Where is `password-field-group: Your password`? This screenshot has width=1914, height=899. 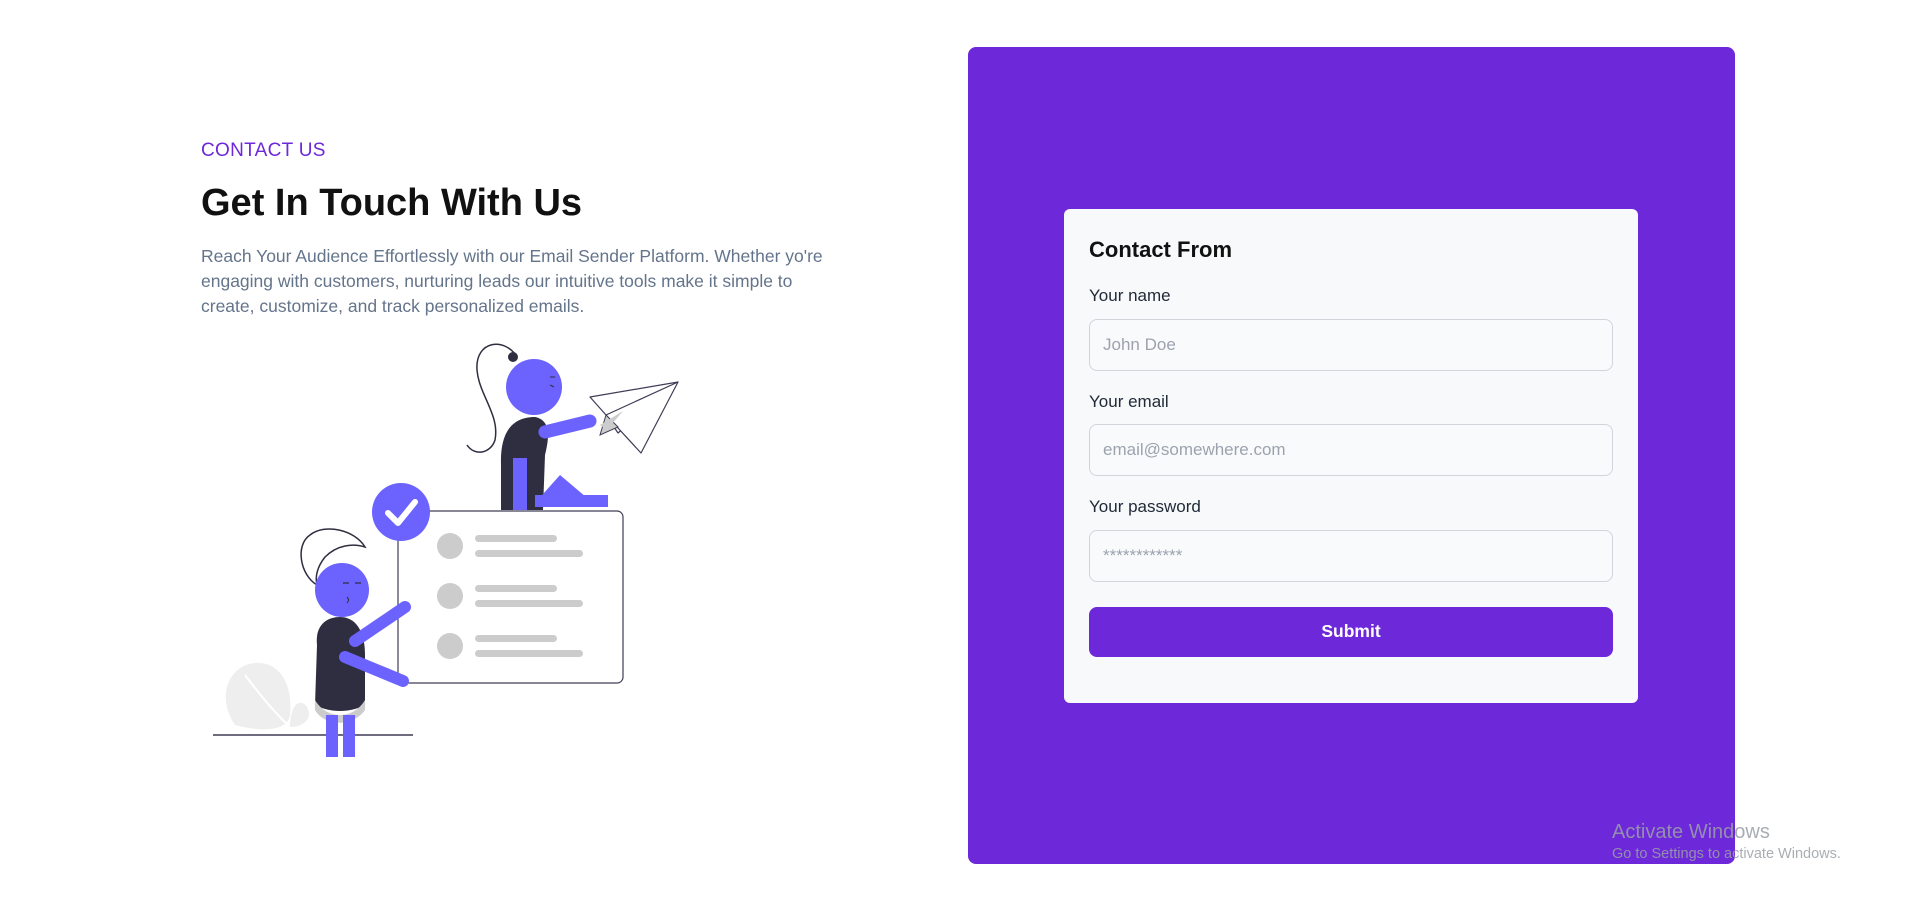 password-field-group: Your password is located at coordinates (1351, 539).